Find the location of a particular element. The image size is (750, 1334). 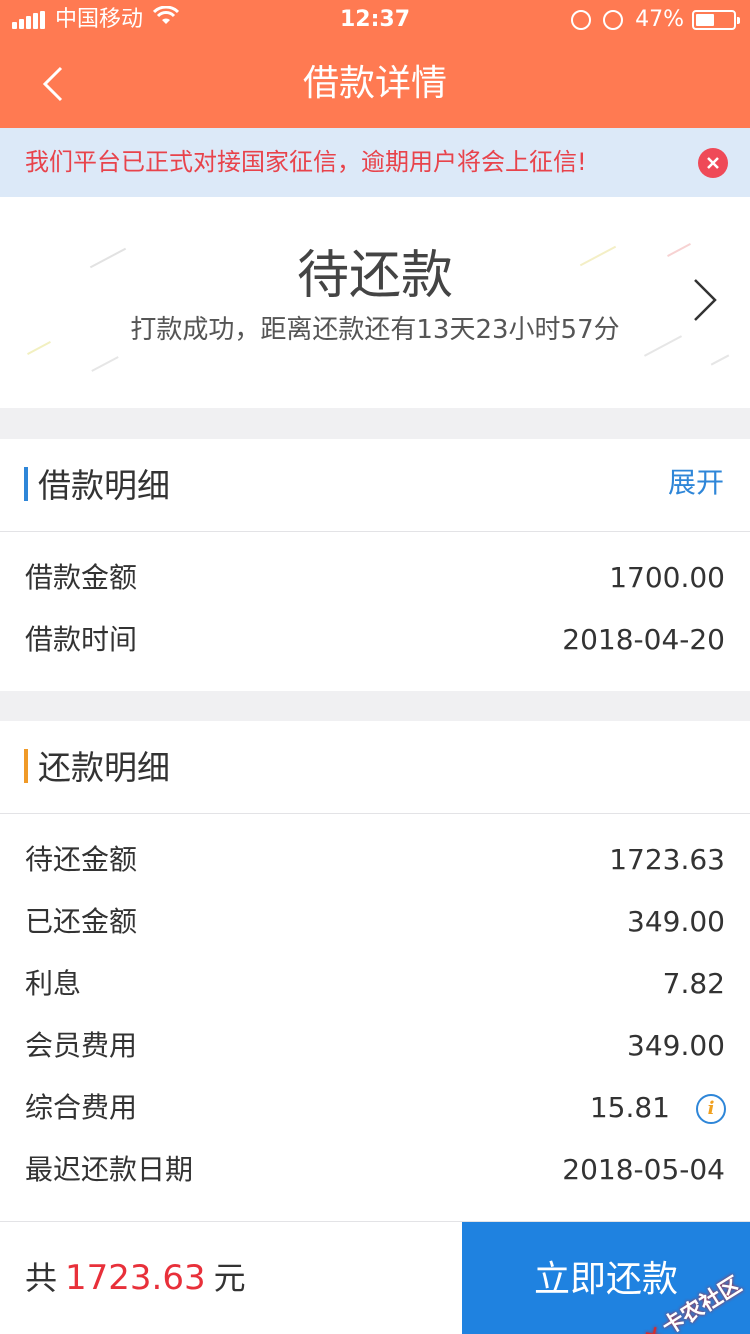

row-value: 1723.63 is located at coordinates (667, 859).